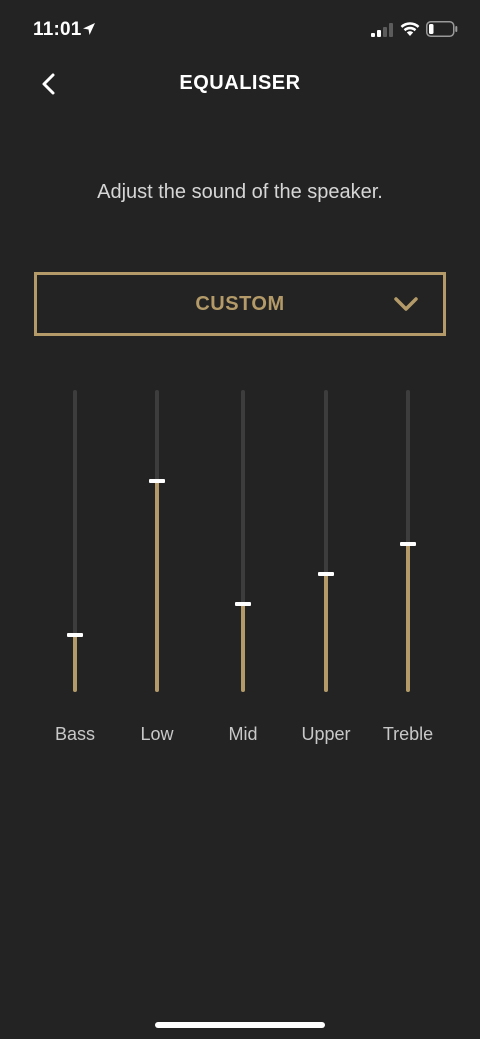 The height and width of the screenshot is (1039, 480). I want to click on status-time: 11:01, so click(57, 29).